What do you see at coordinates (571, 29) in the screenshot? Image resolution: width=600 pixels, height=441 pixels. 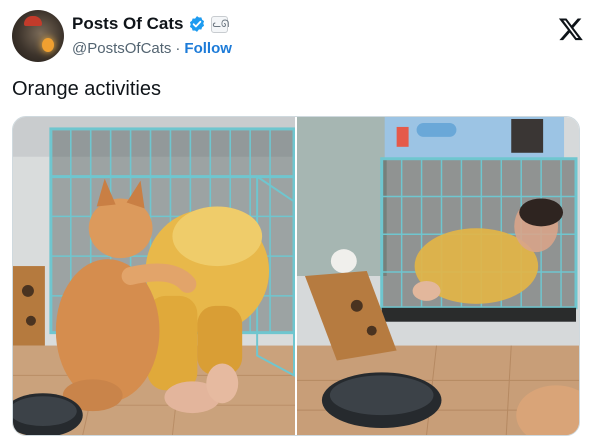 I see `x-logo-icon` at bounding box center [571, 29].